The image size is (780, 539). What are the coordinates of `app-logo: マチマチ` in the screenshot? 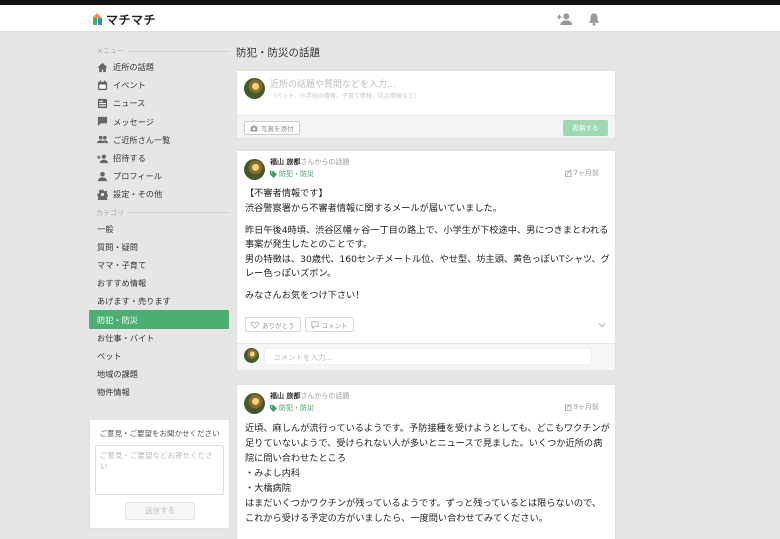 It's located at (124, 19).